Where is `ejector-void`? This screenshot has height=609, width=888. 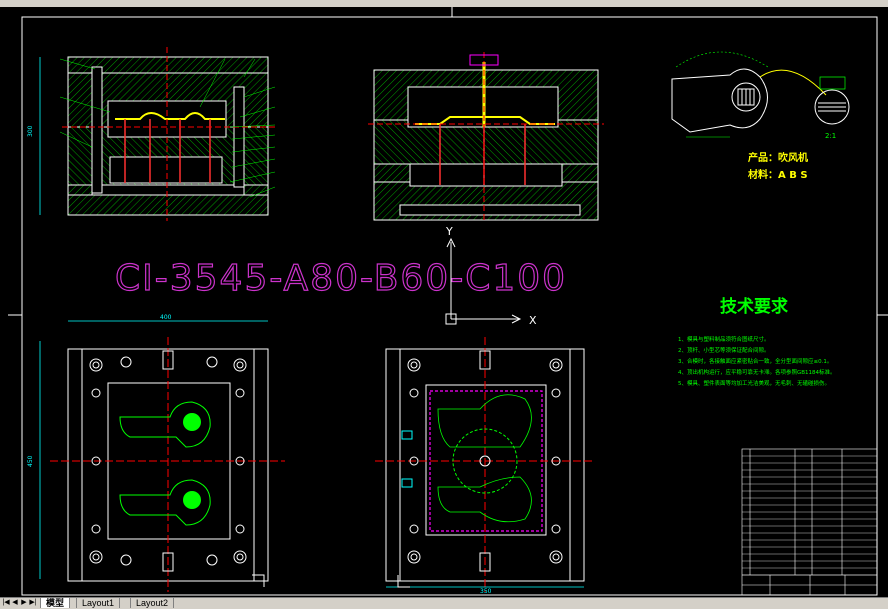
ejector-void is located at coordinates (486, 175).